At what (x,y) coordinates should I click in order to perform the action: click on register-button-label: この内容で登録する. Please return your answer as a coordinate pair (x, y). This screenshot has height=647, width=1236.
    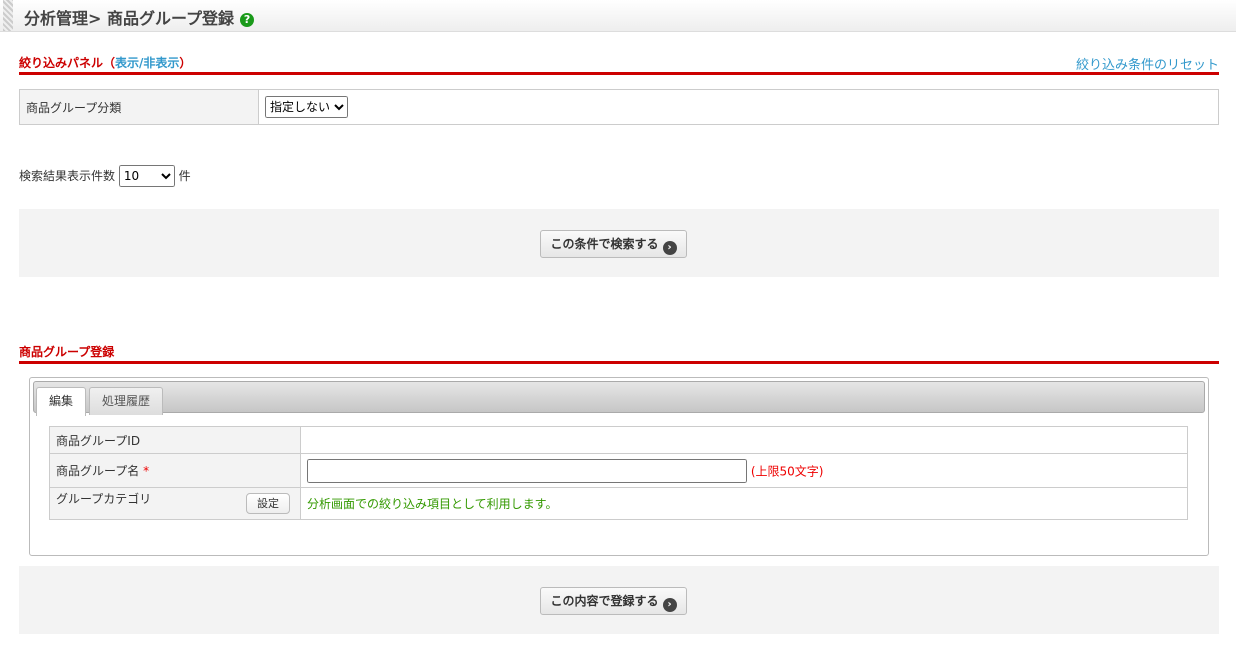
    Looking at the image, I should click on (604, 601).